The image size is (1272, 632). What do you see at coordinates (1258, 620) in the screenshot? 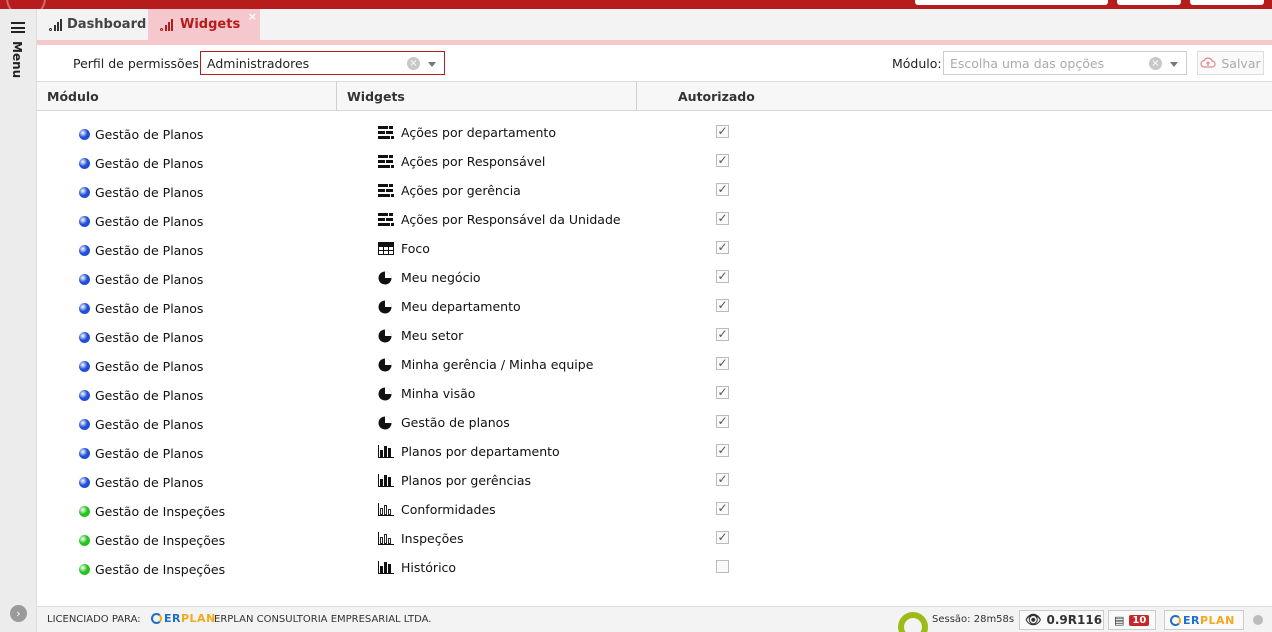
I see `status-indicator` at bounding box center [1258, 620].